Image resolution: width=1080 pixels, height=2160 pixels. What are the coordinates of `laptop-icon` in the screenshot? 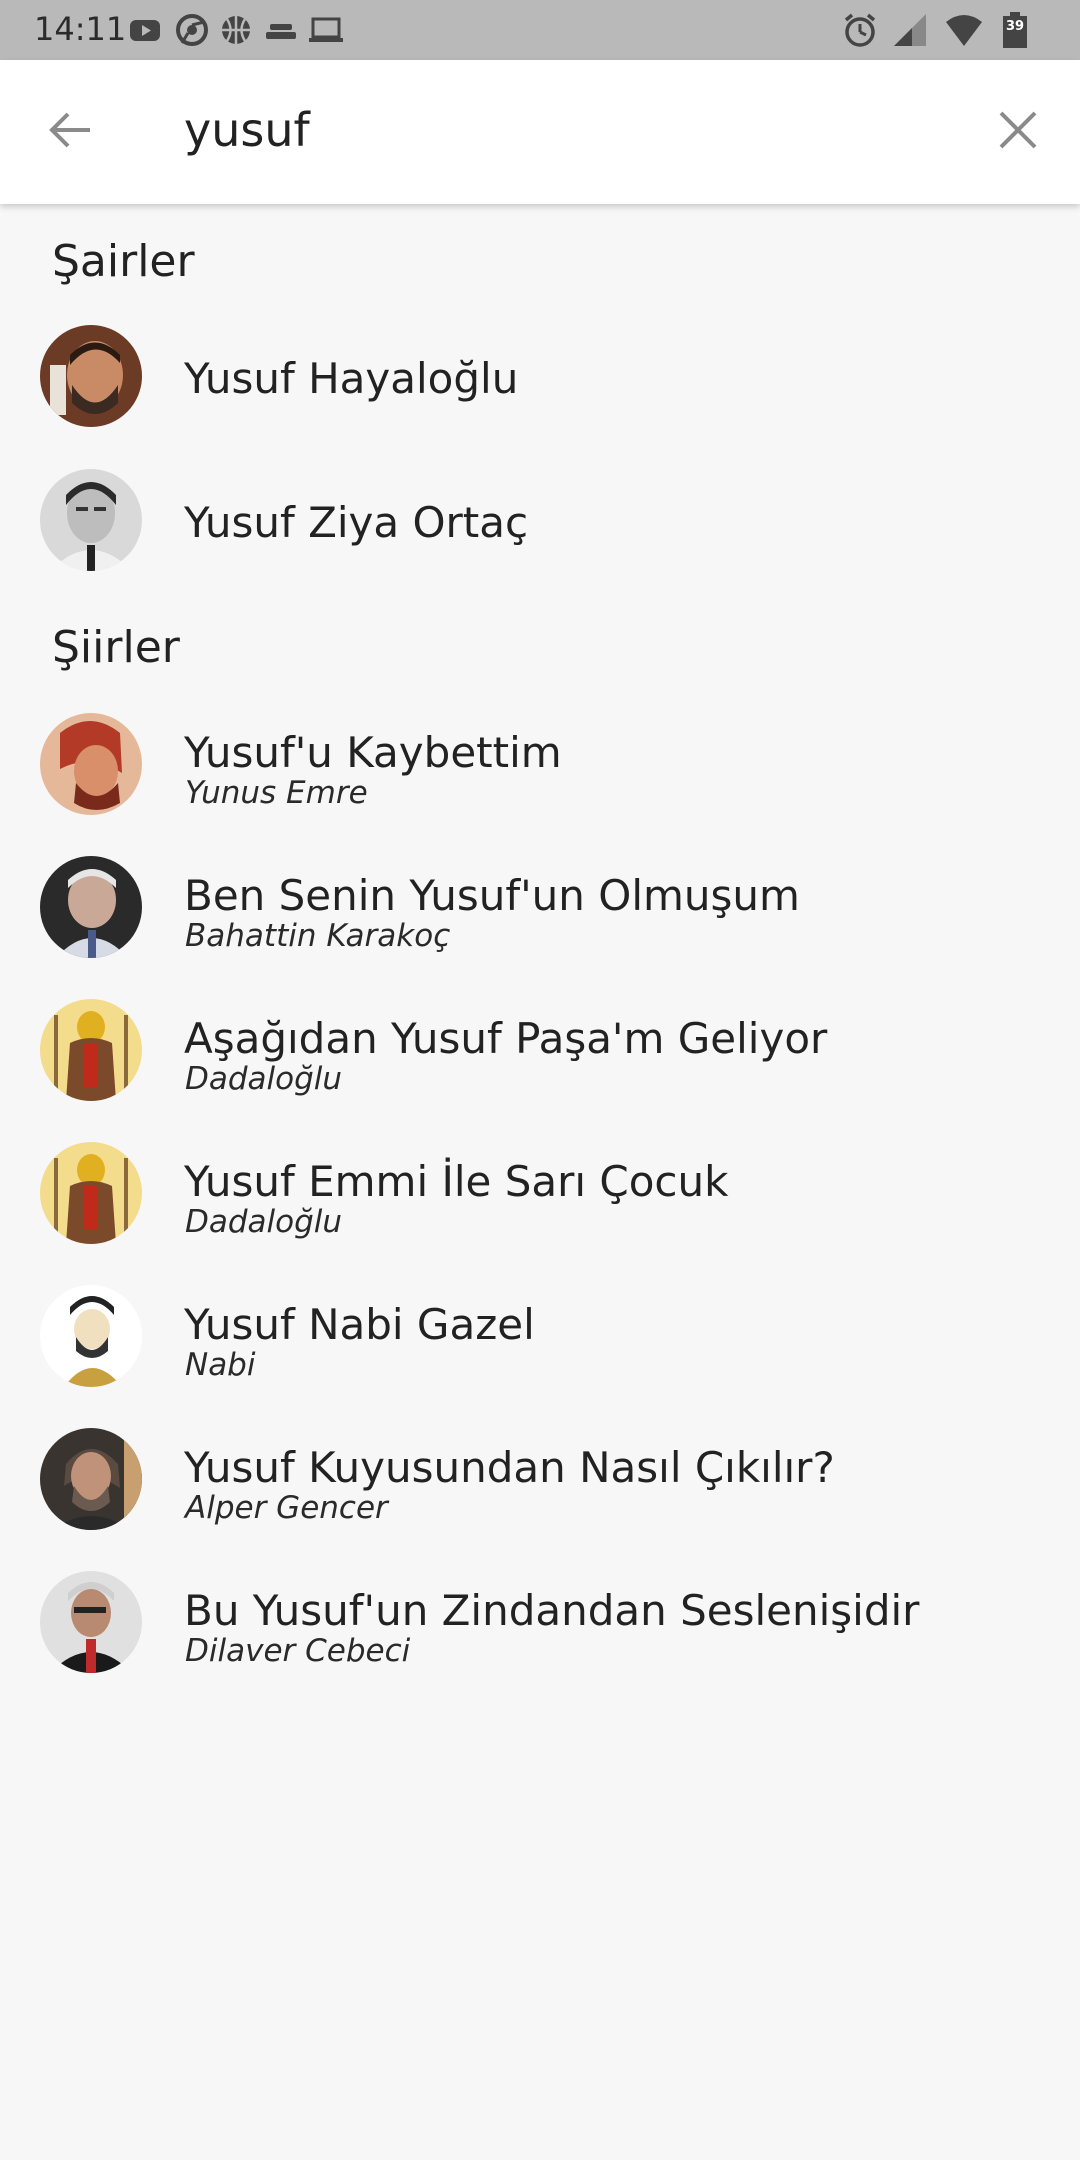 It's located at (326, 30).